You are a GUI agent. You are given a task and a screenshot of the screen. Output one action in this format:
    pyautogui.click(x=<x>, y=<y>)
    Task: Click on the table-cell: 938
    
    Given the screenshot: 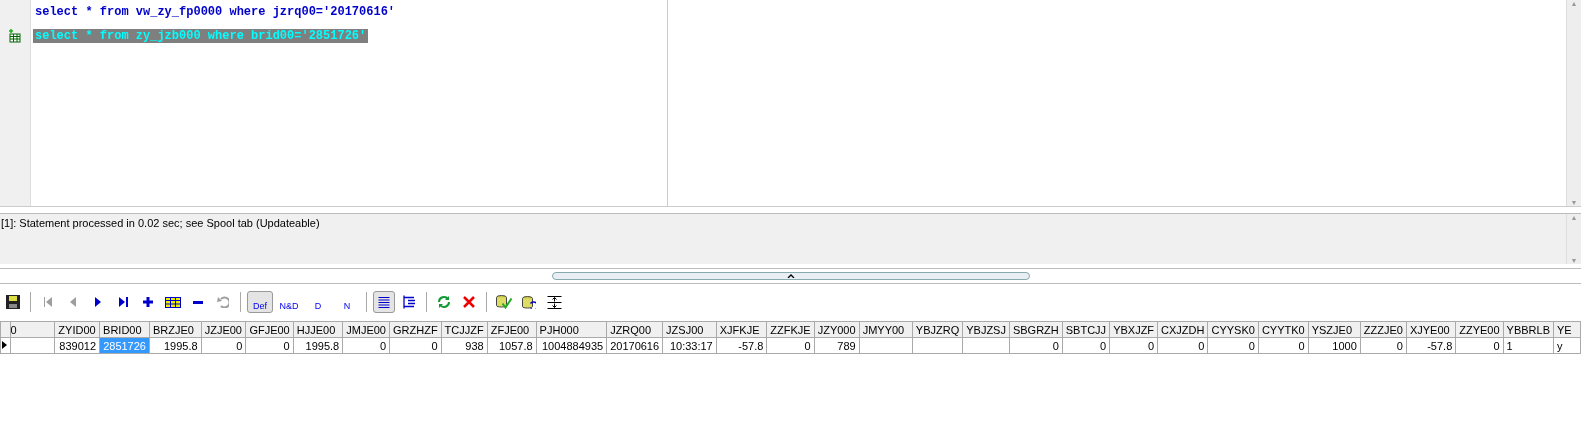 What is the action you would take?
    pyautogui.click(x=464, y=345)
    